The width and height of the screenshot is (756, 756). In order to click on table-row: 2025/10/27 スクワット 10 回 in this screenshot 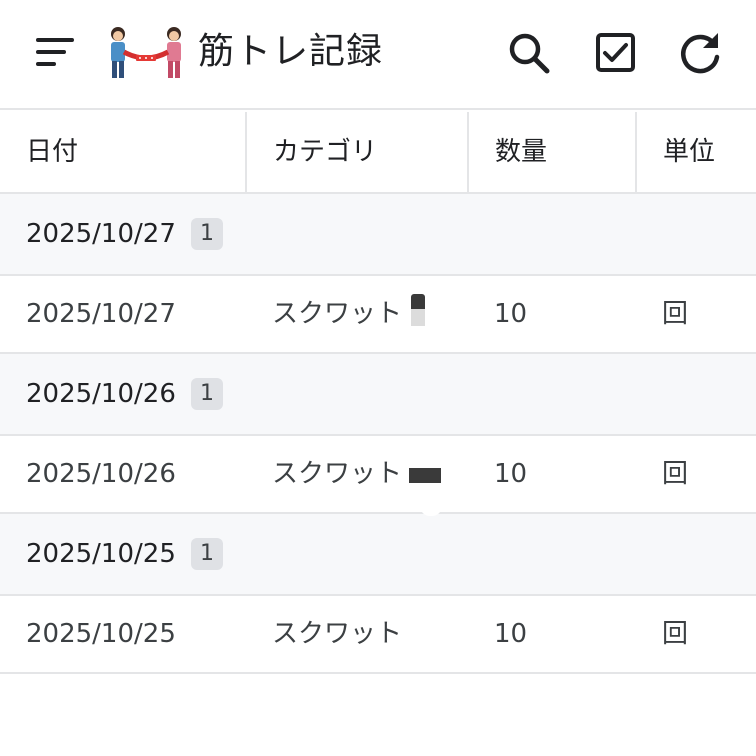, I will do `click(378, 315)`.